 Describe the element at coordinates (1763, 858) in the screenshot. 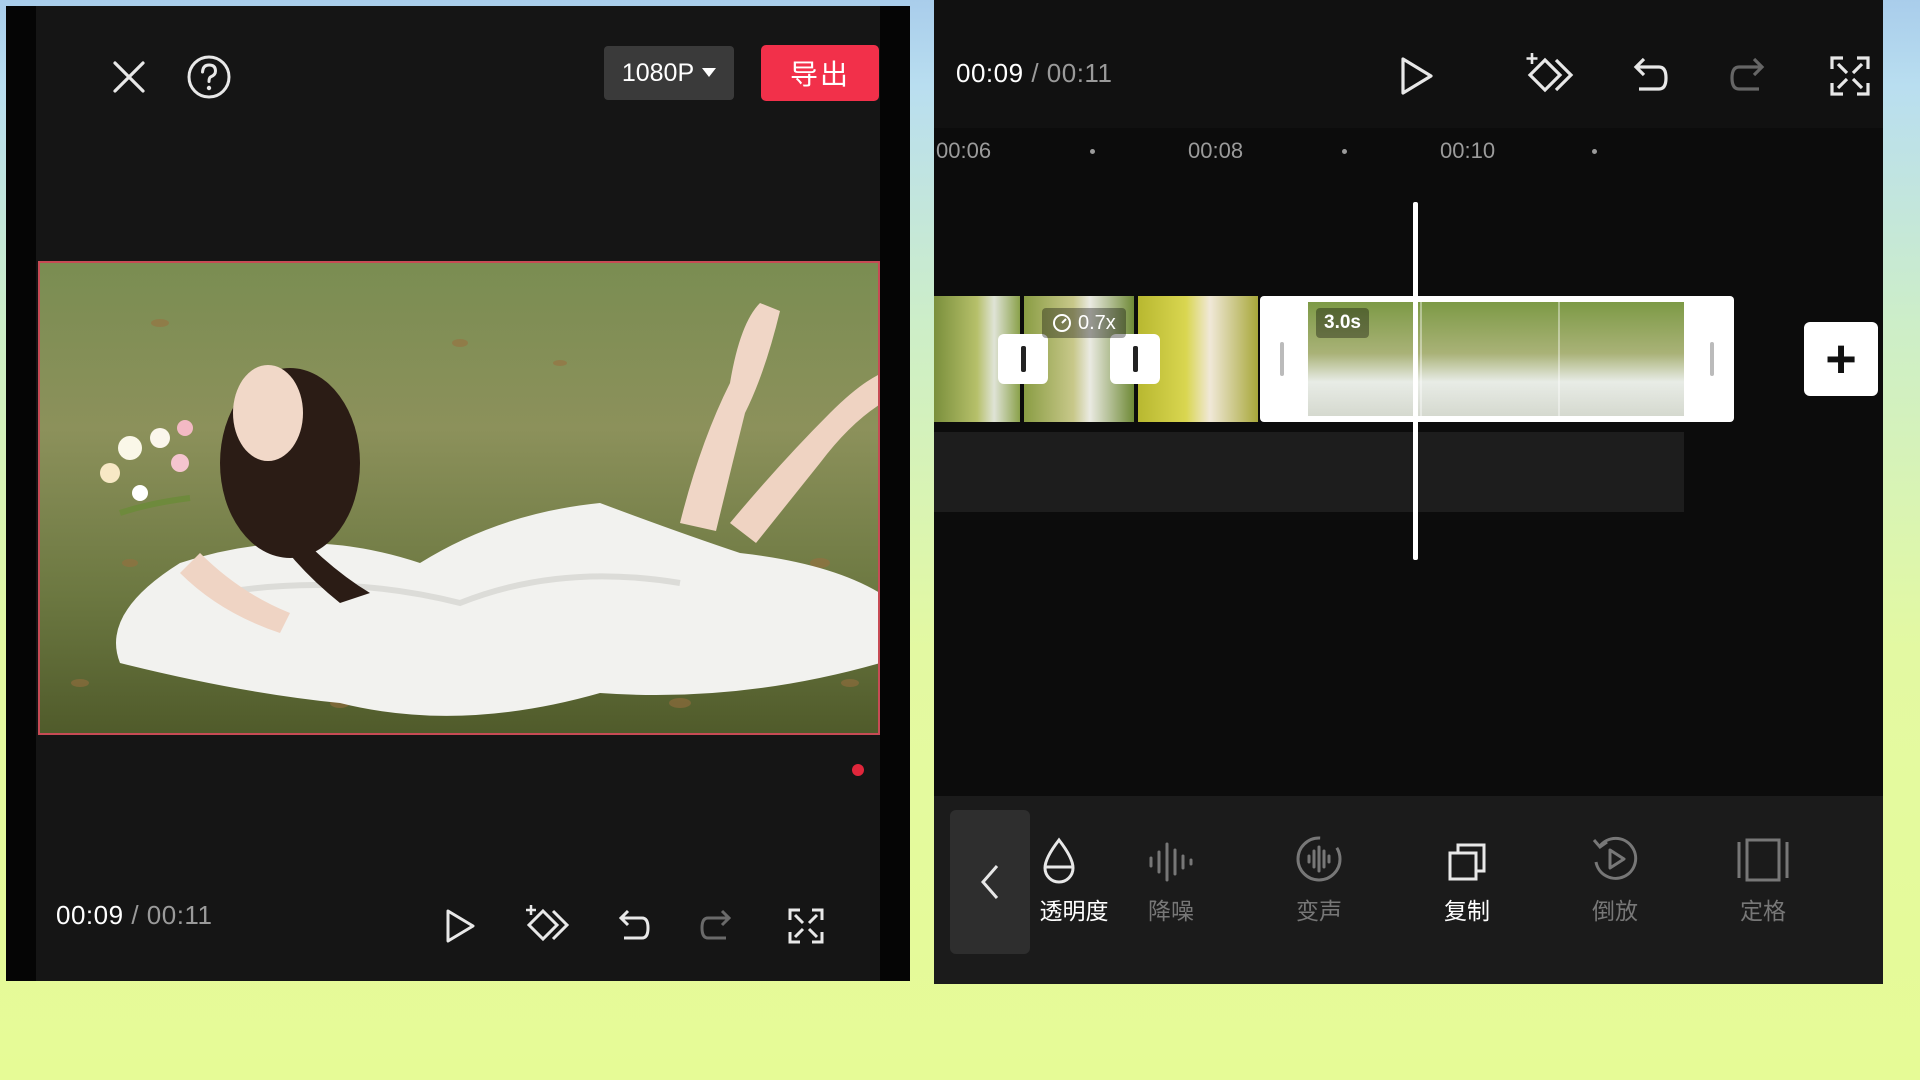

I see `freeze-frame-icon` at that location.